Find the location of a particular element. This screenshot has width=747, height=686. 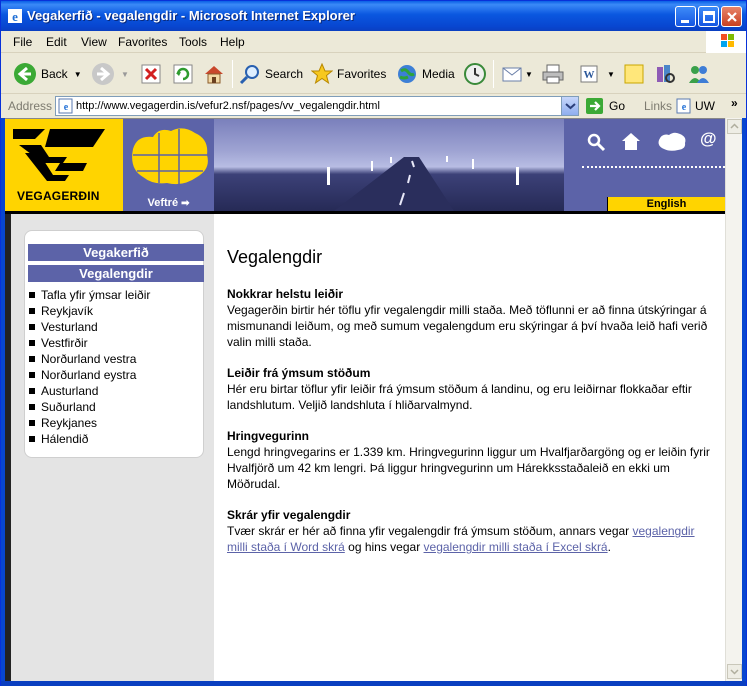

go-button: Go is located at coordinates (605, 106).